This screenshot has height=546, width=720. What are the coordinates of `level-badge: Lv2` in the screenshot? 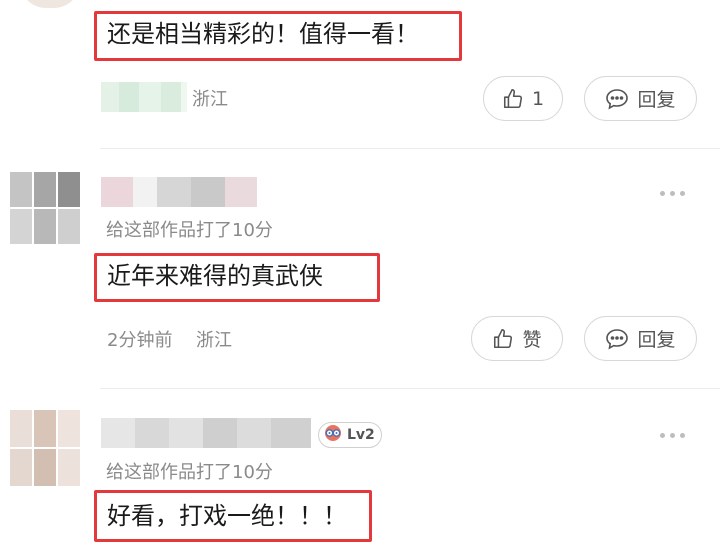 It's located at (350, 435).